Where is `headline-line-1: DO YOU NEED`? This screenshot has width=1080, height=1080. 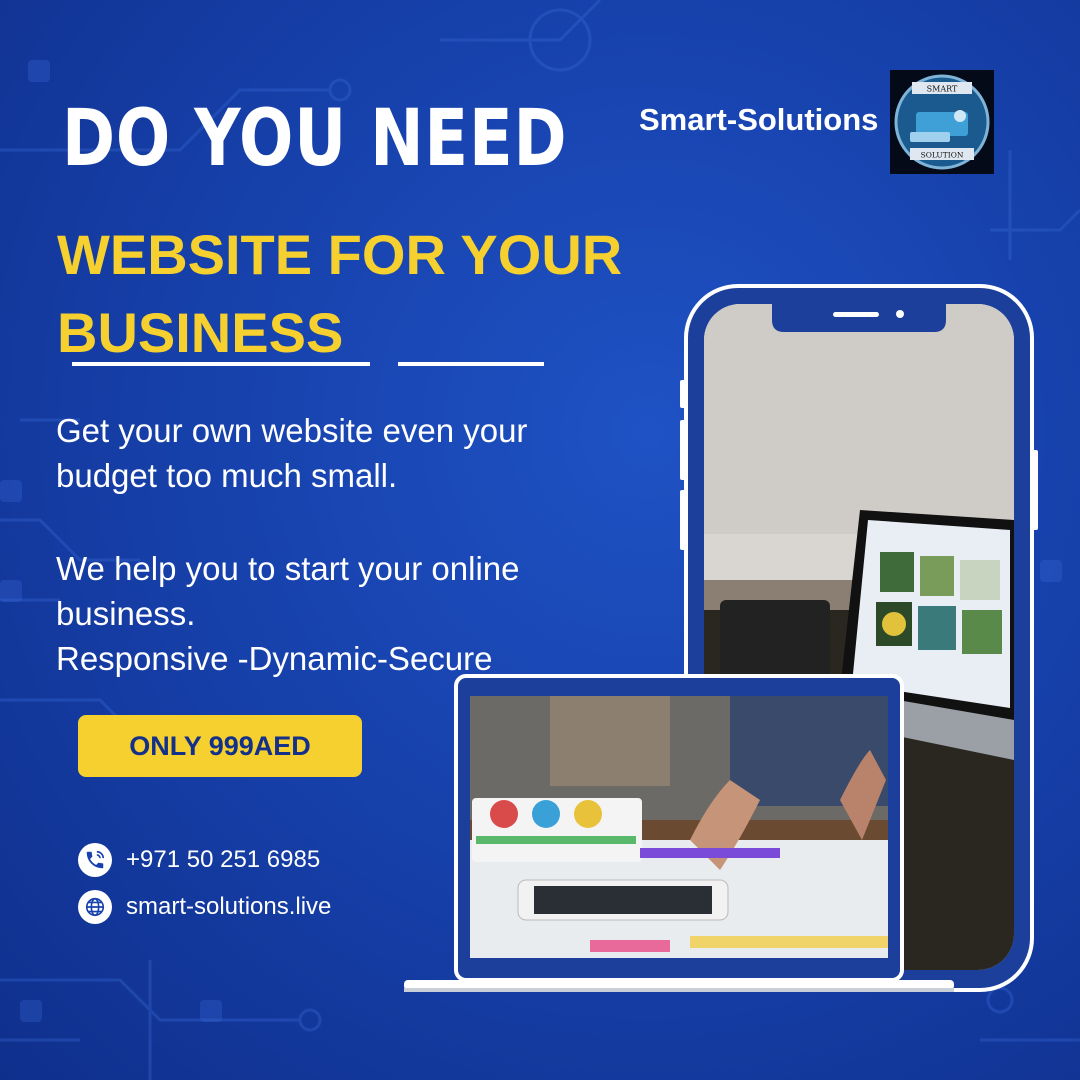 headline-line-1: DO YOU NEED is located at coordinates (315, 139).